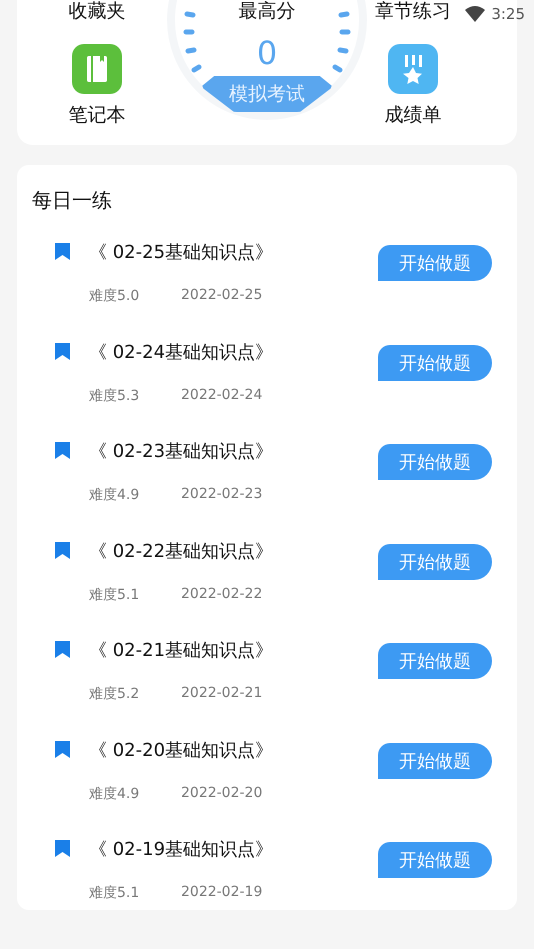 Image resolution: width=534 pixels, height=949 pixels. Describe the element at coordinates (181, 253) in the screenshot. I see `practice-title: 《 02-25基础知识点》` at that location.